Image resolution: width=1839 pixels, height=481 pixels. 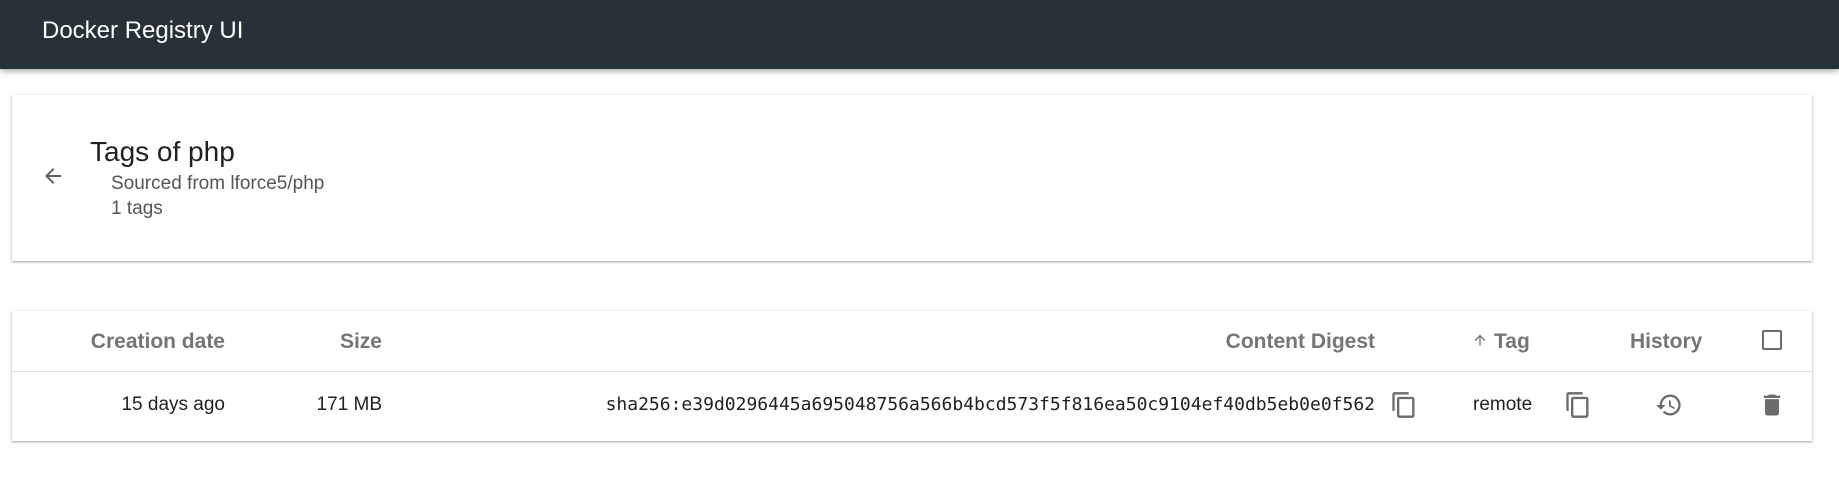 I want to click on delete-button, so click(x=1772, y=405).